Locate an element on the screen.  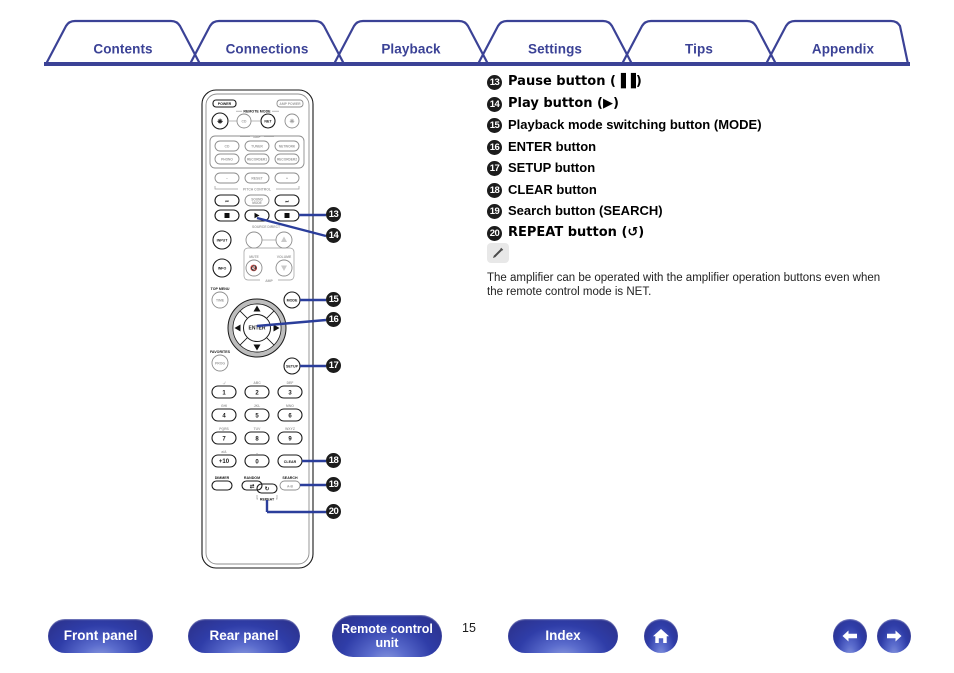
item-bullet-15: 15 is located at coordinates (494, 125).